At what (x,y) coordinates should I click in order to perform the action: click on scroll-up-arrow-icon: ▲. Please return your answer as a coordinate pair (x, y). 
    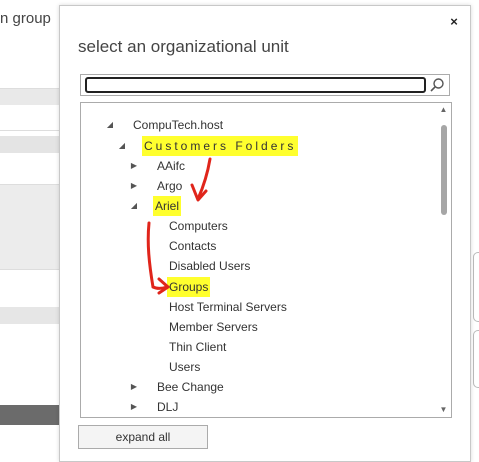
    Looking at the image, I should click on (443, 110).